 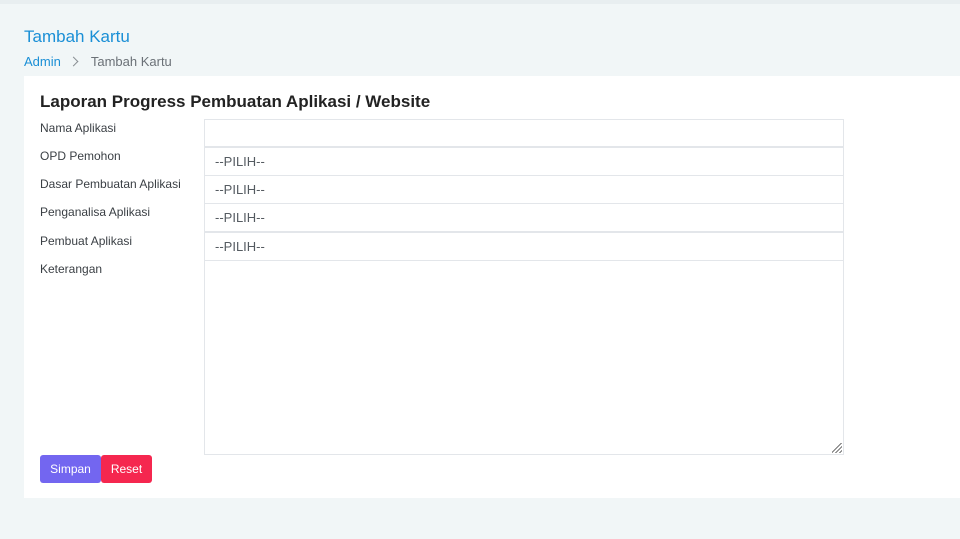 What do you see at coordinates (75, 62) in the screenshot?
I see `chevron-right-icon` at bounding box center [75, 62].